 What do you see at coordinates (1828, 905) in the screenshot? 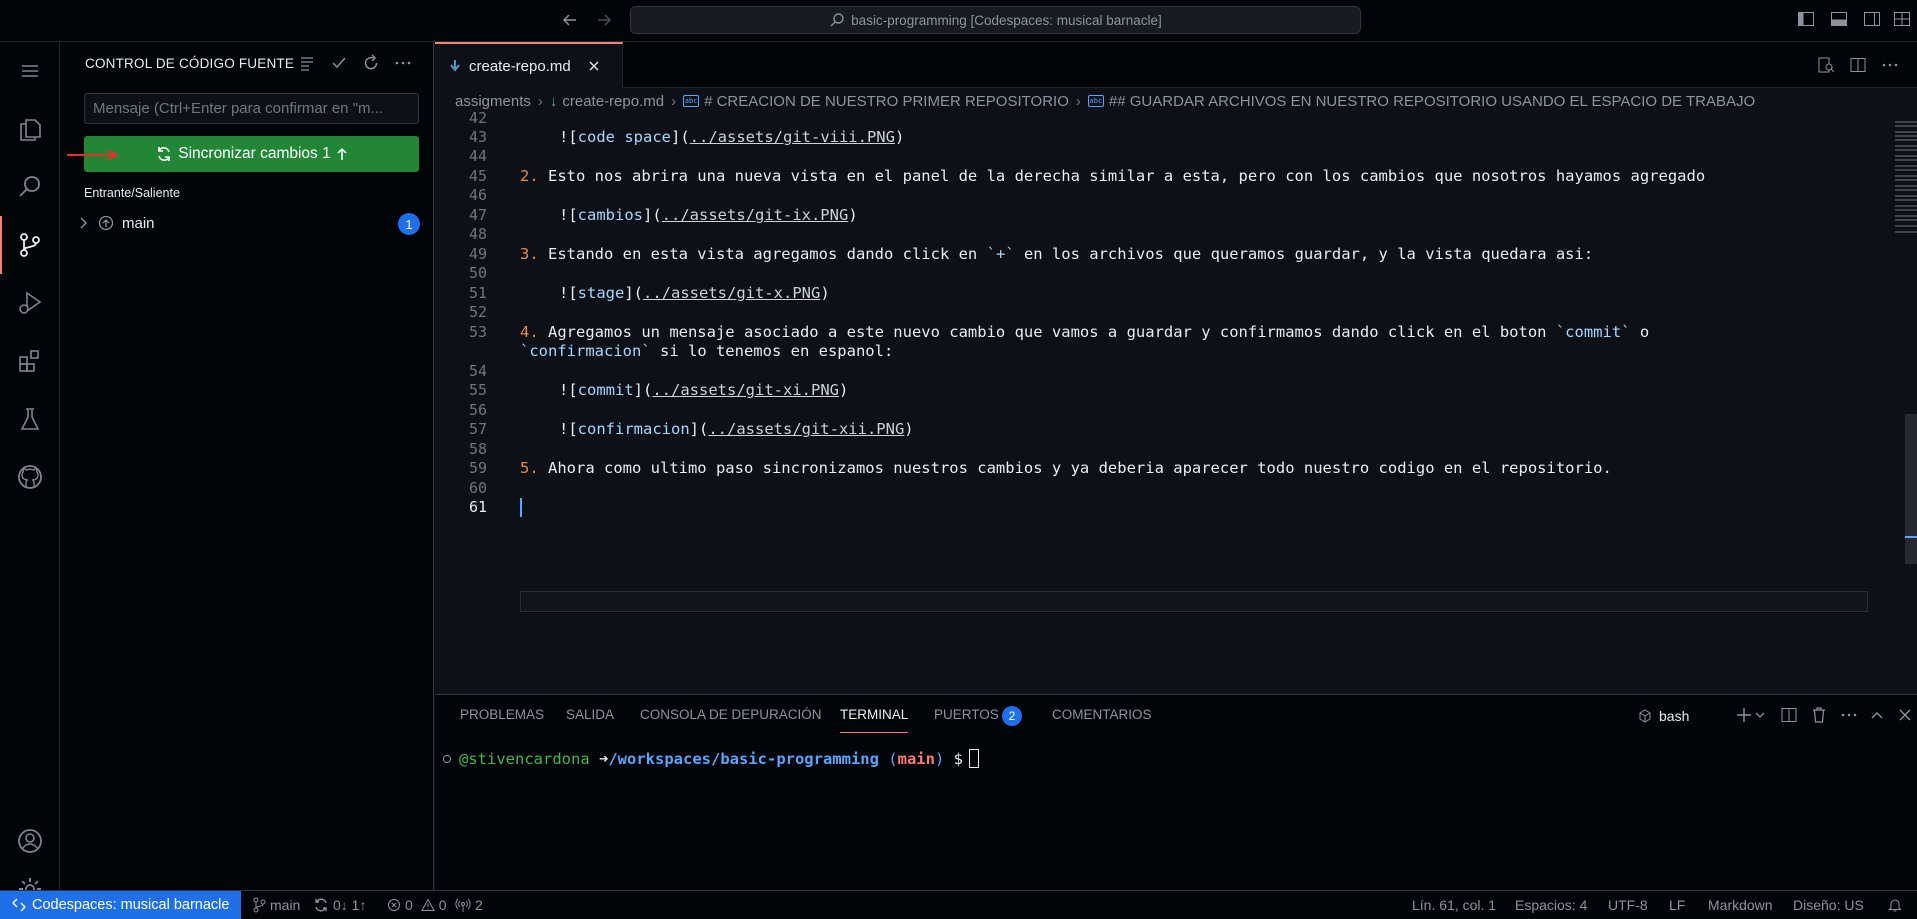
I see `keyboard-layout: Diseño: US` at bounding box center [1828, 905].